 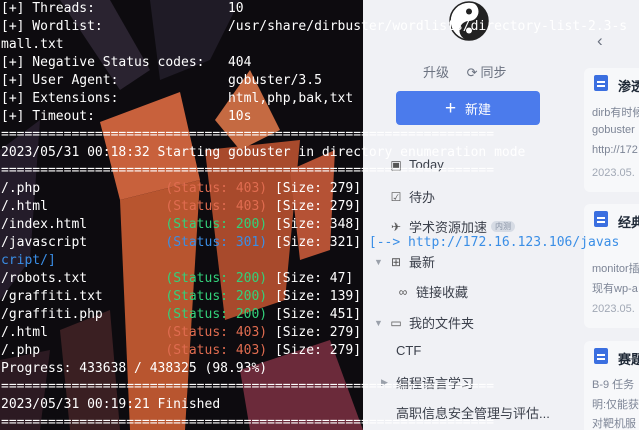 I want to click on terminal-text-segment: [+] Extensions: html,php,bak,txt, so click(x=177, y=98).